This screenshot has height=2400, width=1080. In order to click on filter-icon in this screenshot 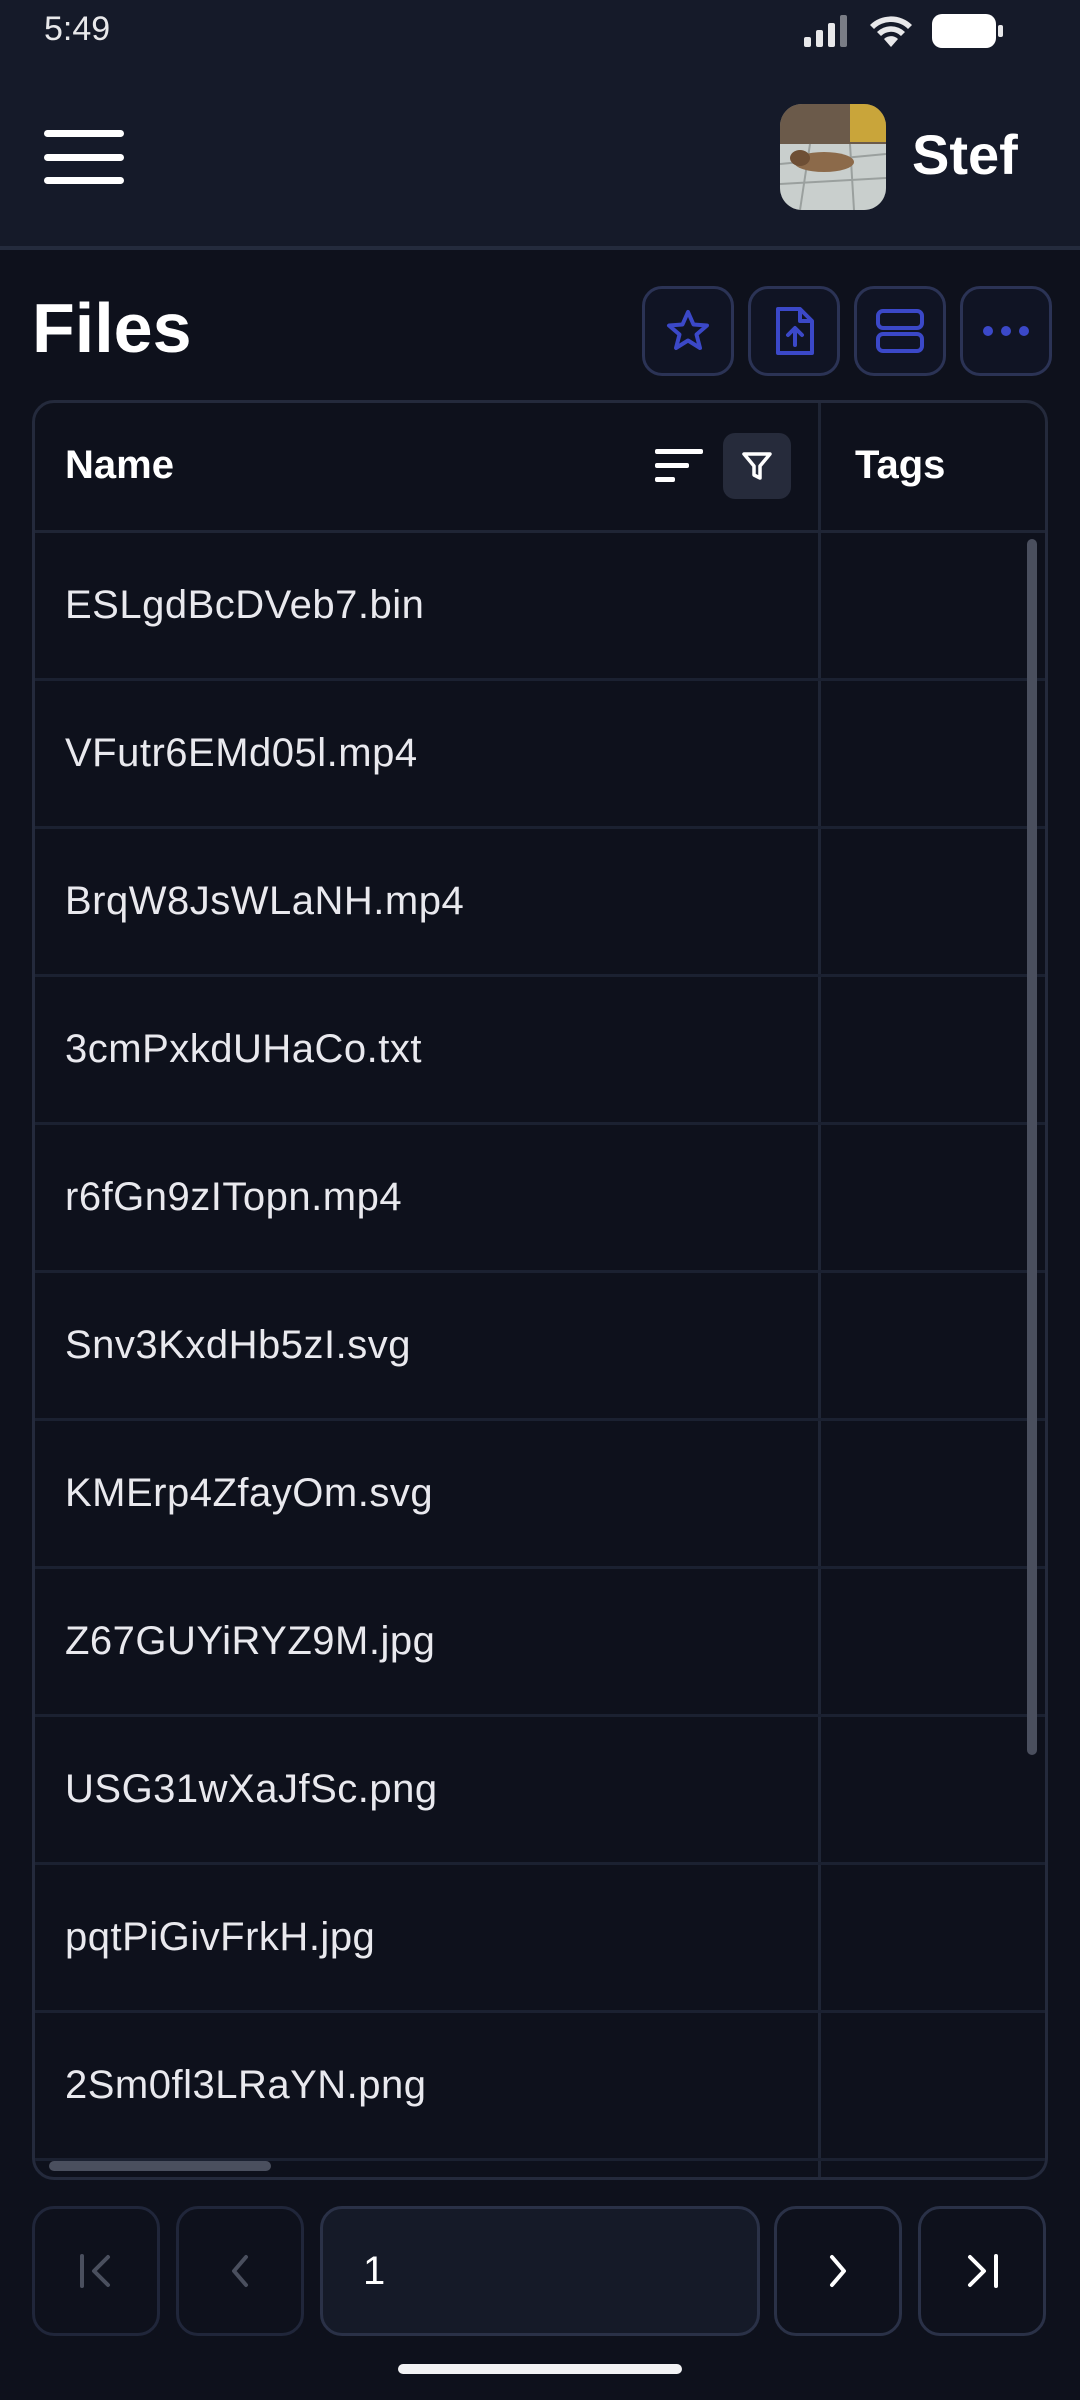, I will do `click(757, 466)`.